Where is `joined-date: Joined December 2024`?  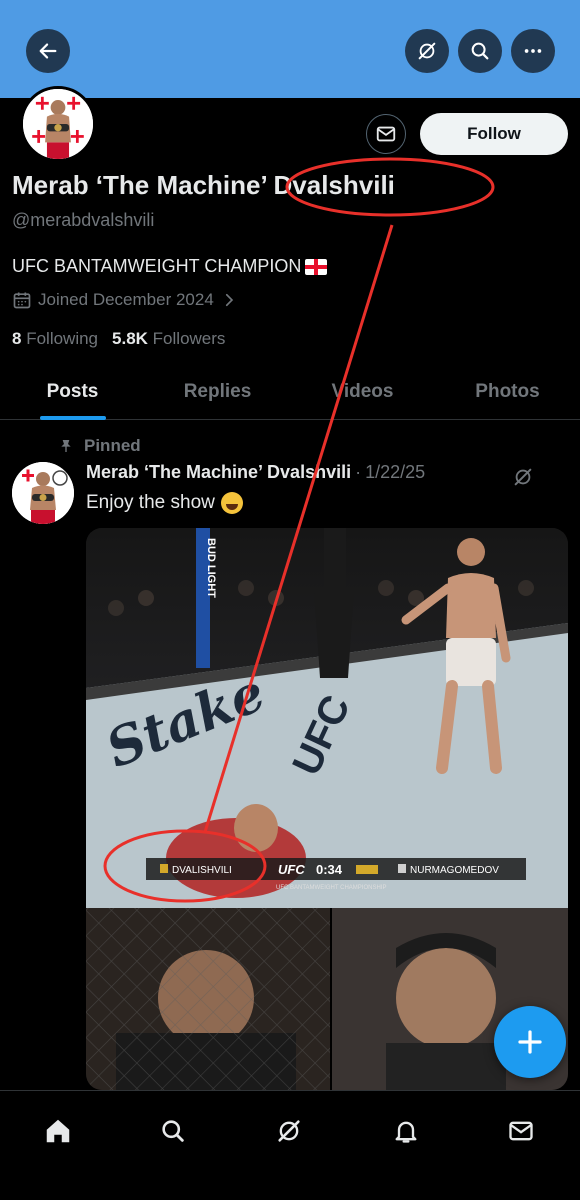
joined-date: Joined December 2024 is located at coordinates (125, 300).